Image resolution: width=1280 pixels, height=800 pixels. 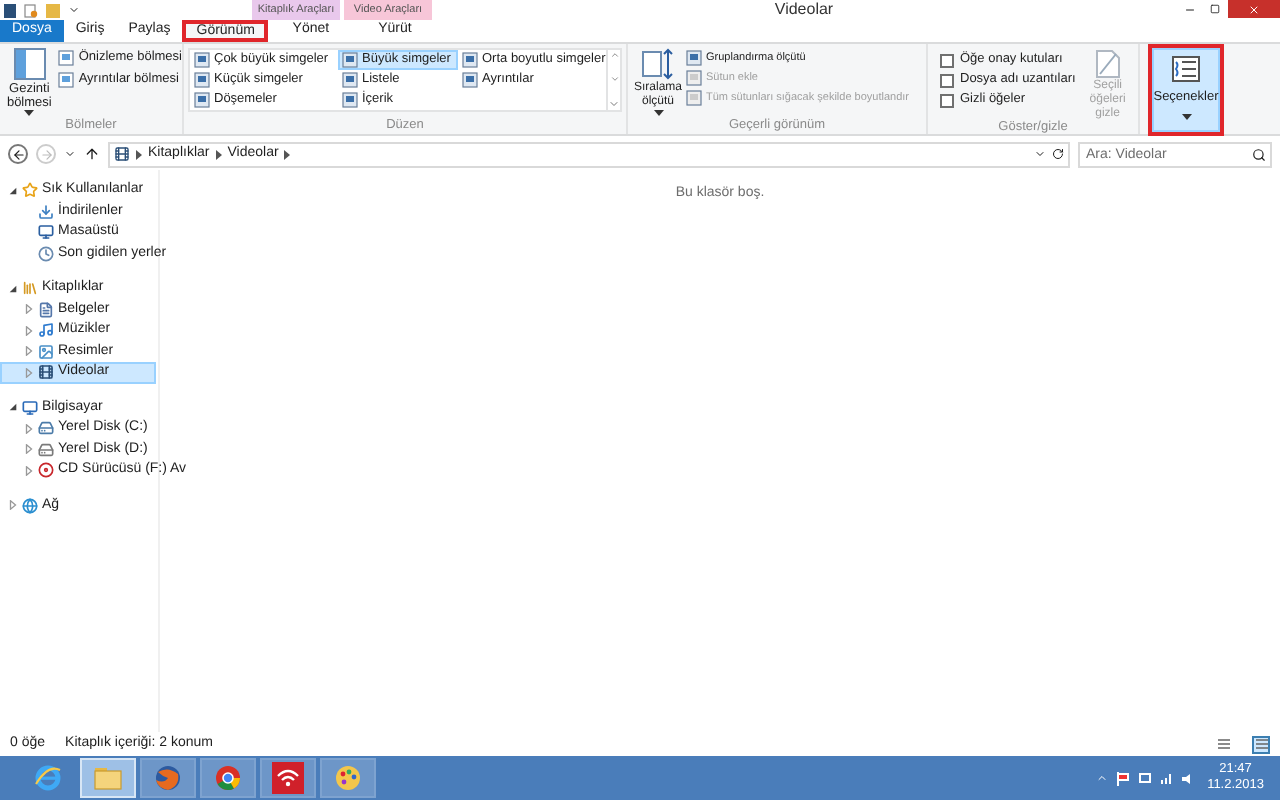 I want to click on search-icon, so click(x=1259, y=154).